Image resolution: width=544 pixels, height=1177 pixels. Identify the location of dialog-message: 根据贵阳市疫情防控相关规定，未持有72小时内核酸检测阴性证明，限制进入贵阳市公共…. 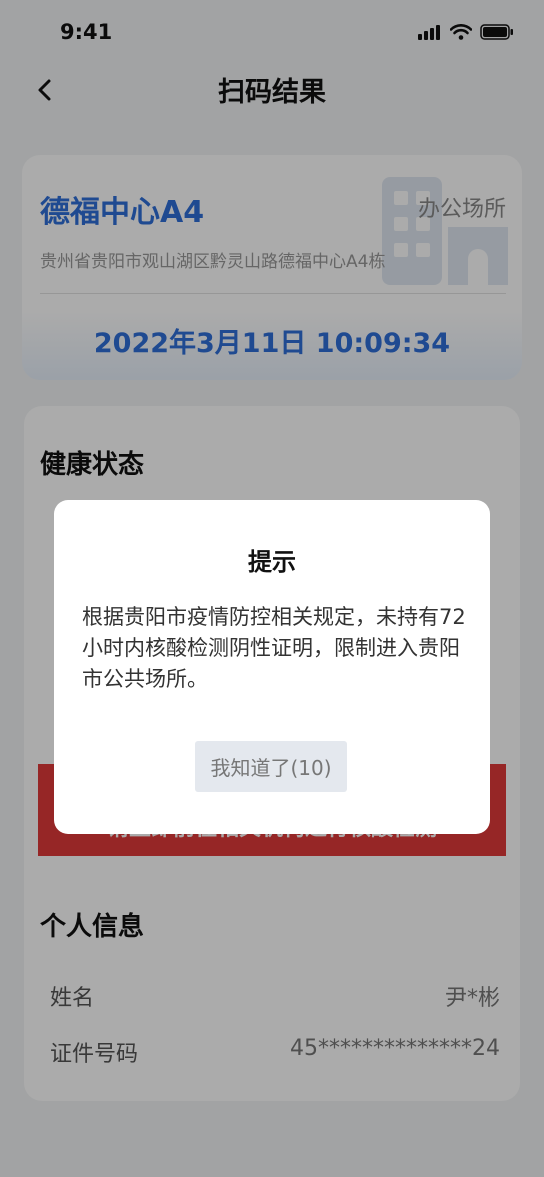
(274, 648).